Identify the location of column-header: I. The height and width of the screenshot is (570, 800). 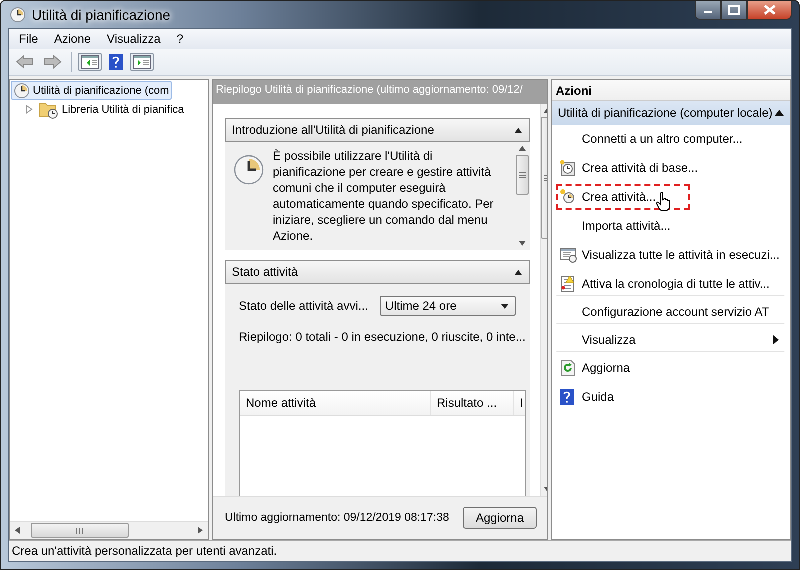
(519, 403).